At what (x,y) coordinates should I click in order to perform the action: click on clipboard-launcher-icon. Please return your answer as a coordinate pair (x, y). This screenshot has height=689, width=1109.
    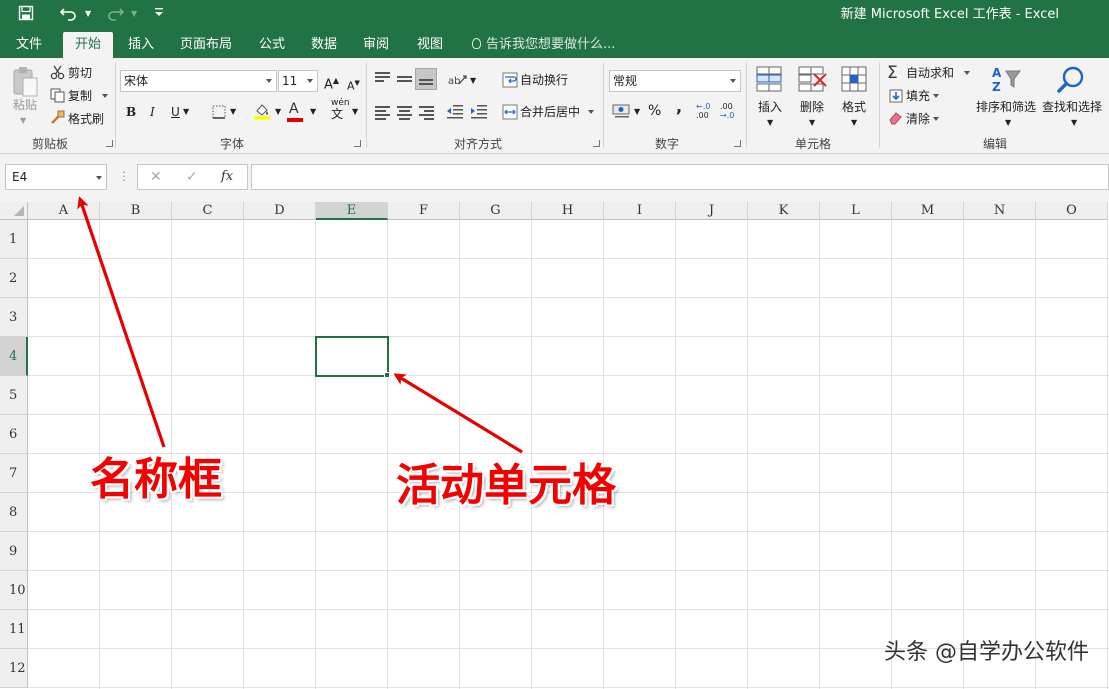
    Looking at the image, I should click on (109, 143).